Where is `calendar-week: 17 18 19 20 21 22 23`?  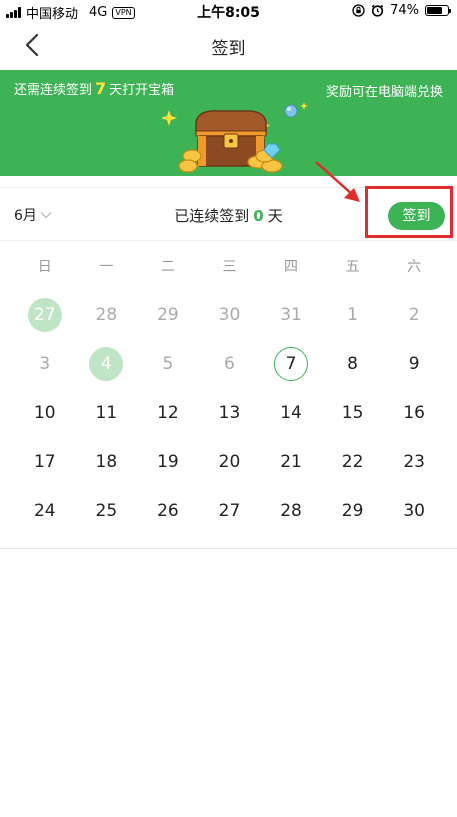
calendar-week: 17 18 19 20 21 22 23 is located at coordinates (229, 461).